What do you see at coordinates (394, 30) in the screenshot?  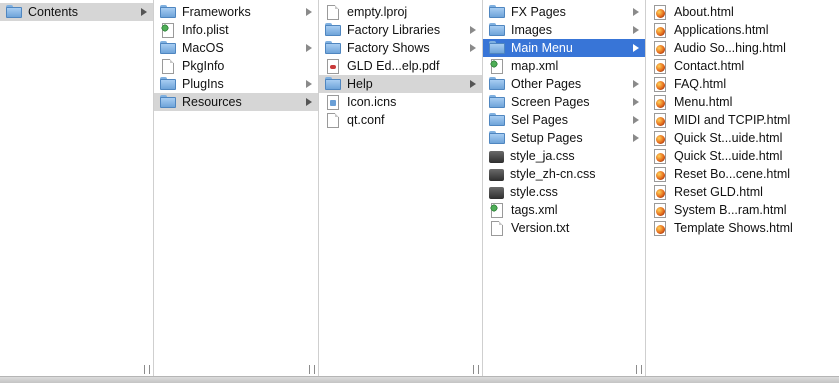 I see `item-label: Factory Libraries` at bounding box center [394, 30].